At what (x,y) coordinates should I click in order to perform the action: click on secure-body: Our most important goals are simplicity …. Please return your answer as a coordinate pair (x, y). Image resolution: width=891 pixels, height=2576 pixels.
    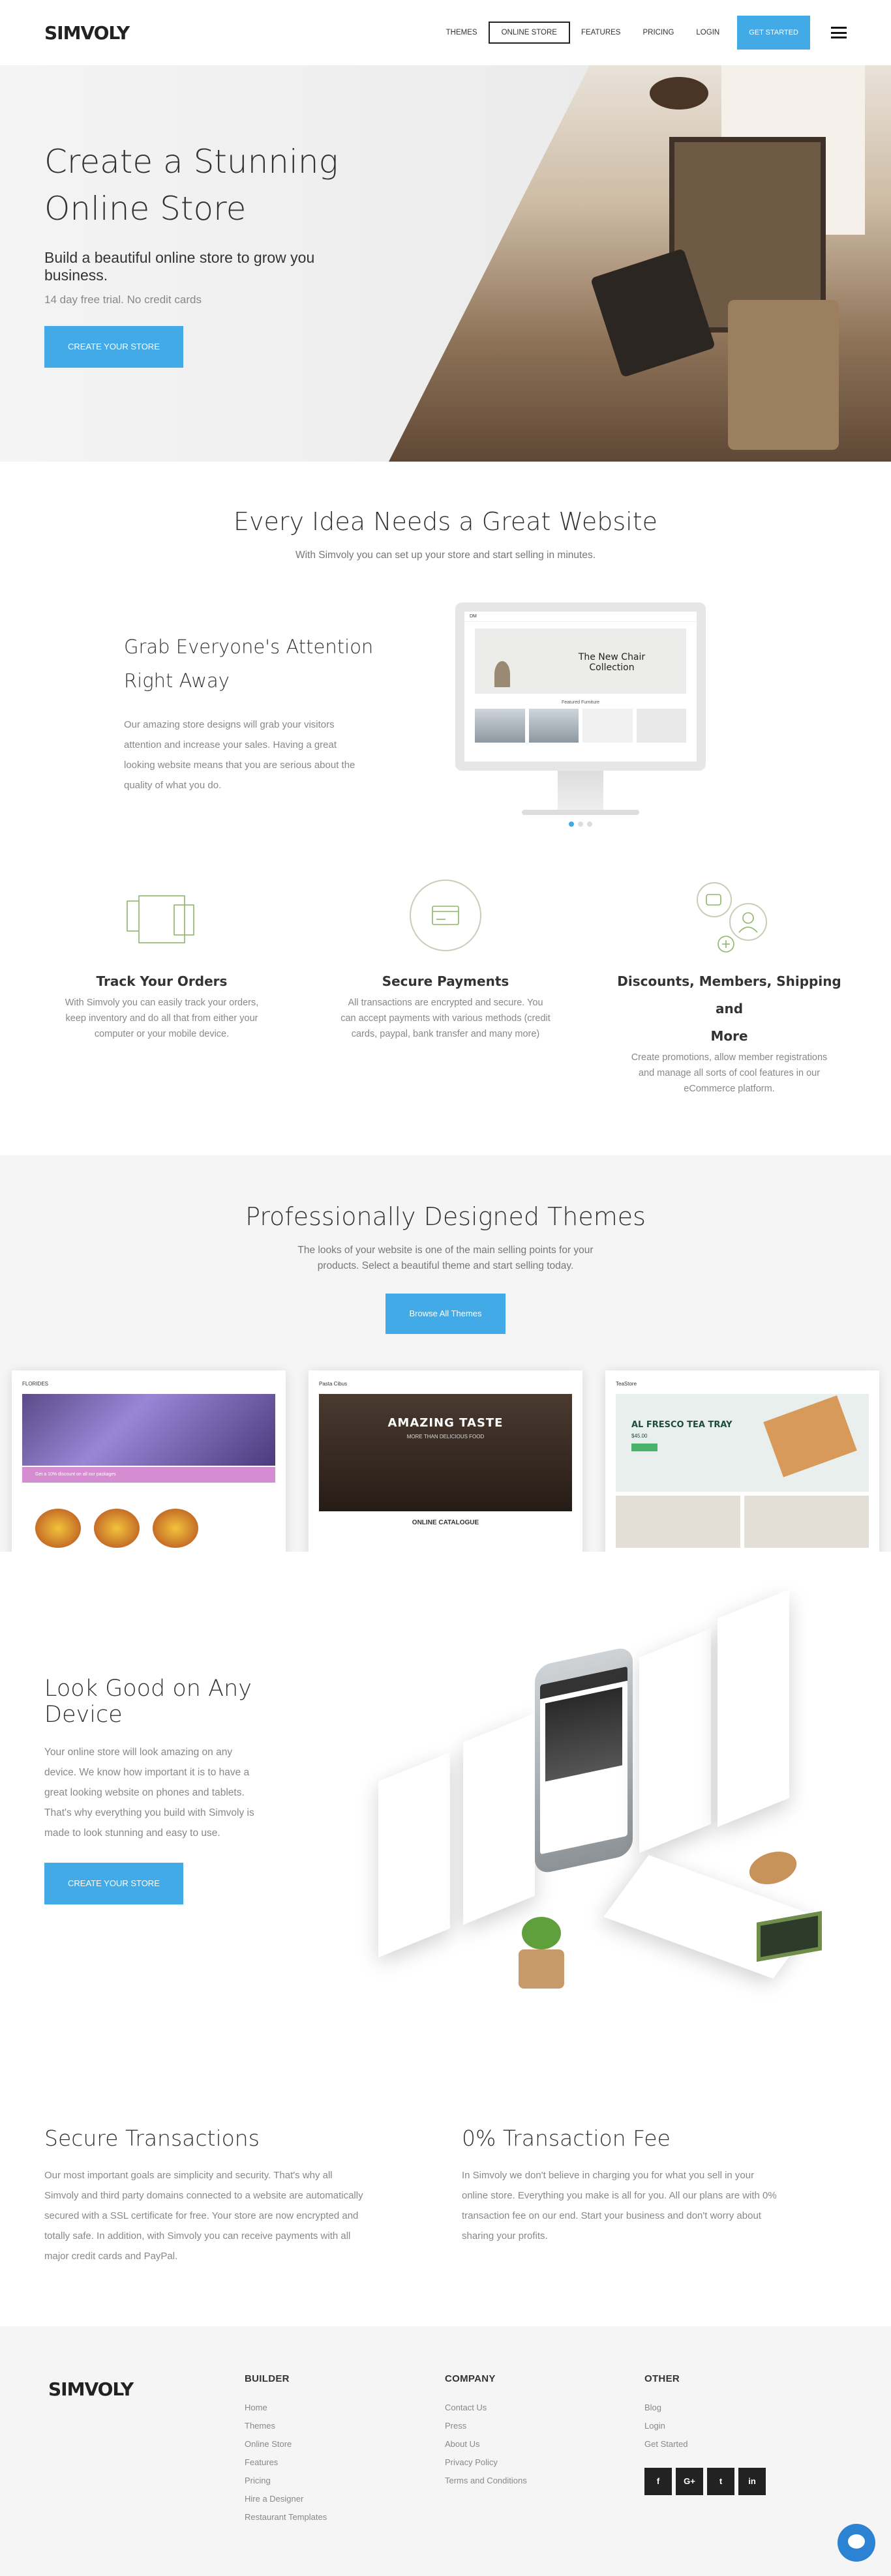
    Looking at the image, I should click on (203, 2216).